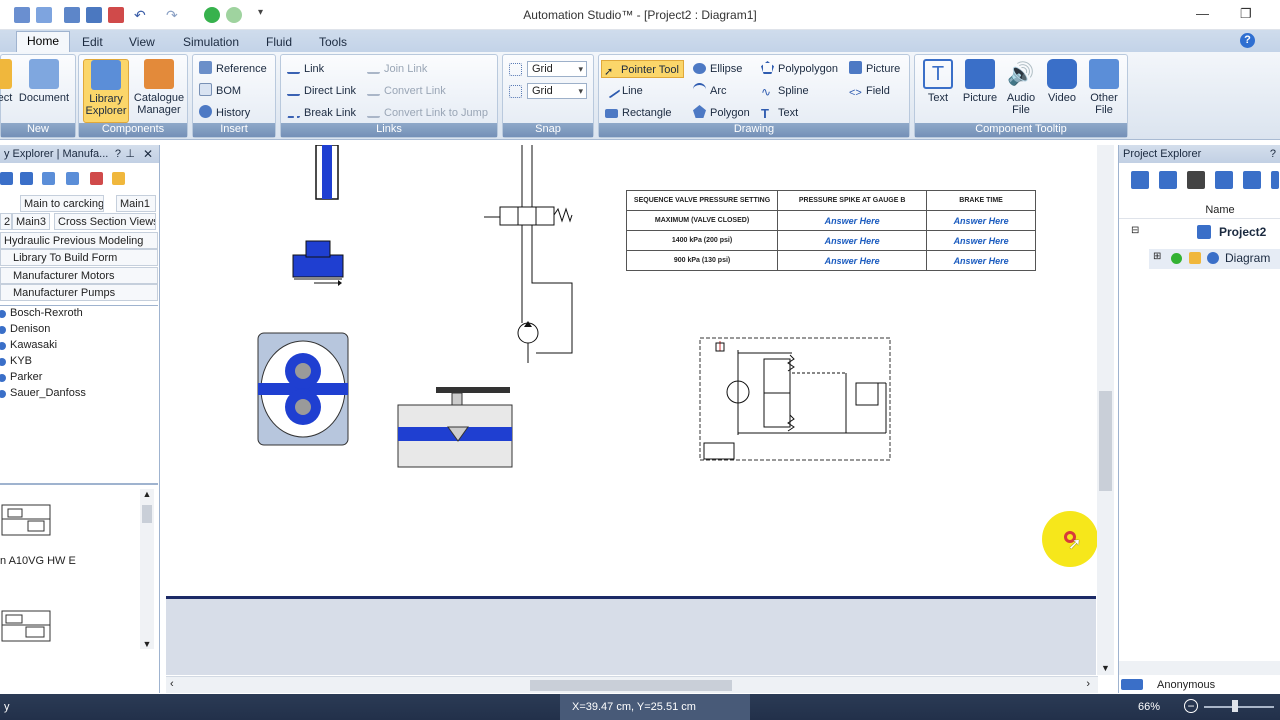  I want to click on manufacturer-kyb: KYB, so click(16, 361).